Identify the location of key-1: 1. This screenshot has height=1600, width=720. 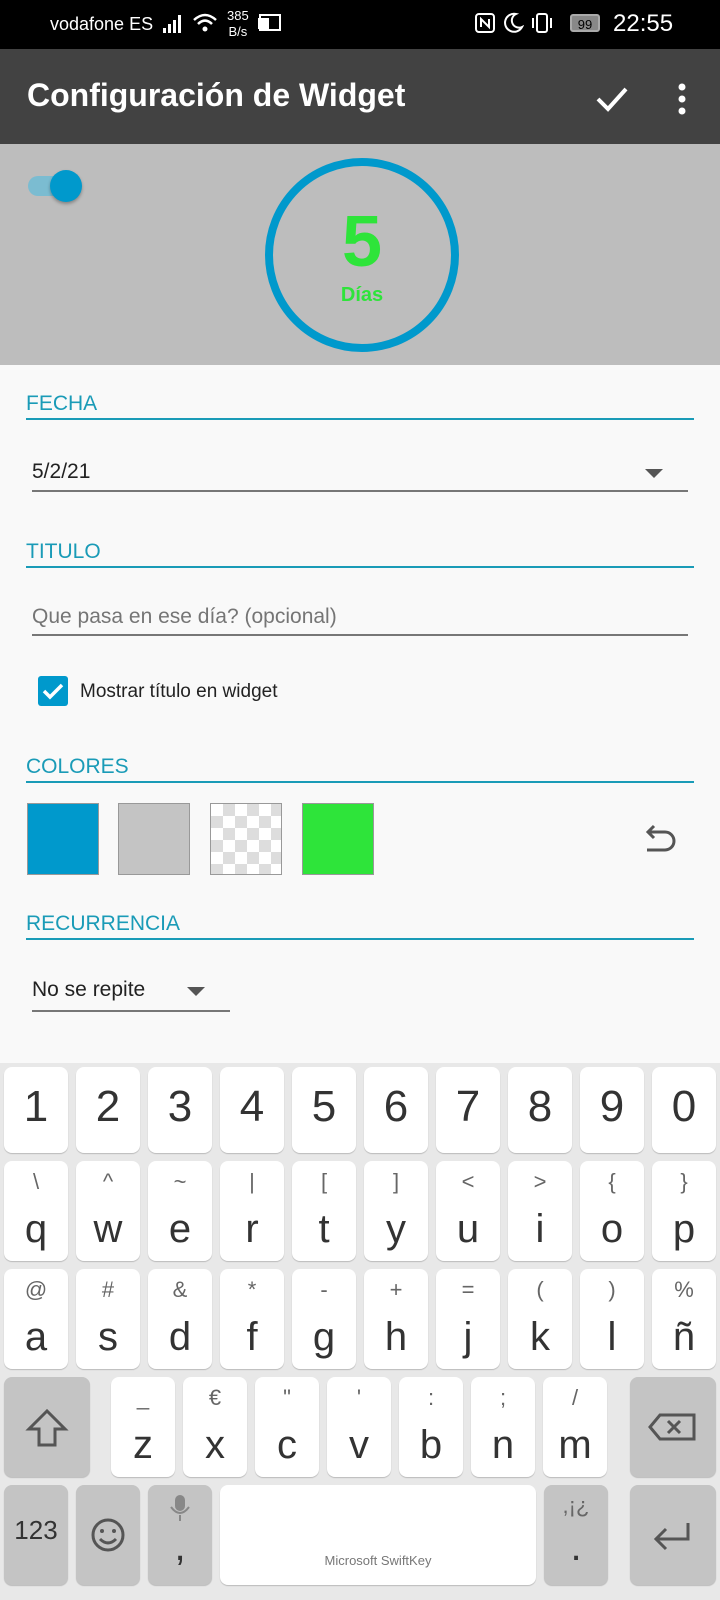
(36, 1110).